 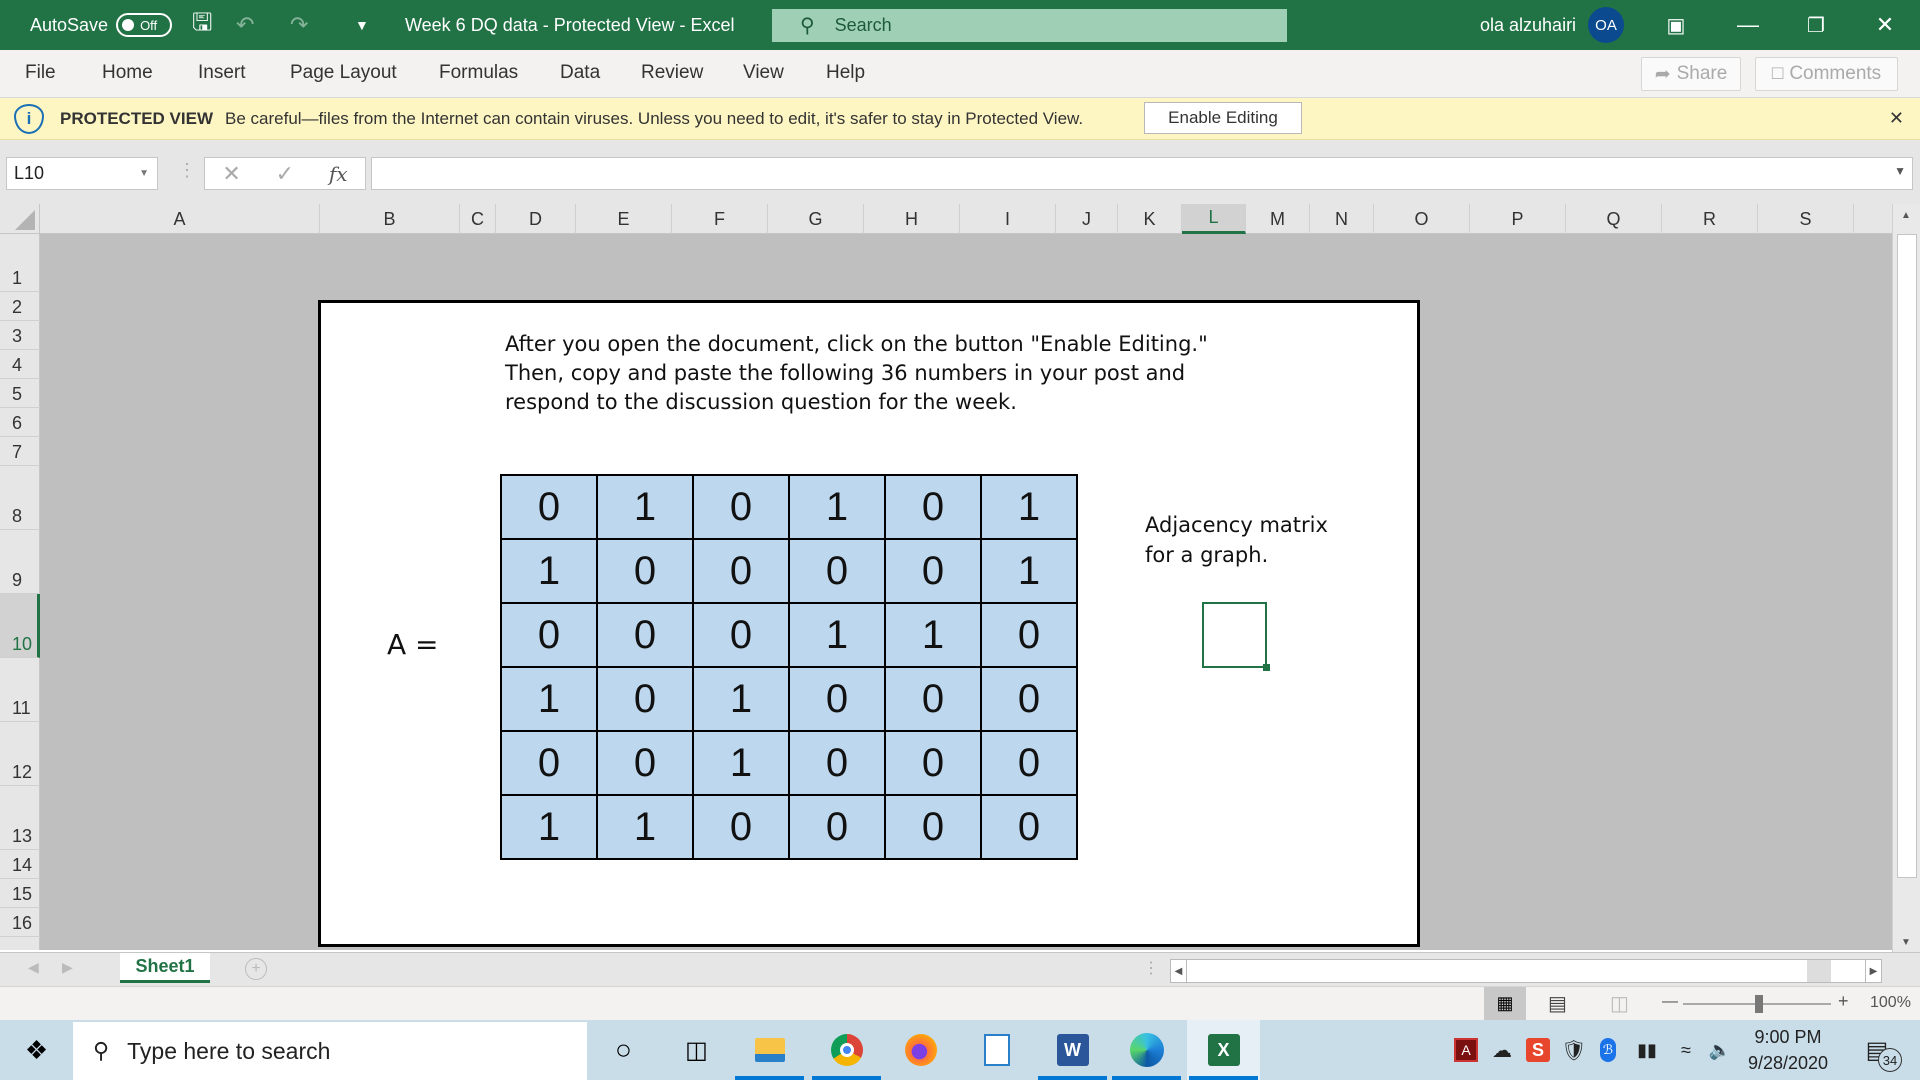 I want to click on vertical-scrollbar: ▲ ▼, so click(x=1906, y=579).